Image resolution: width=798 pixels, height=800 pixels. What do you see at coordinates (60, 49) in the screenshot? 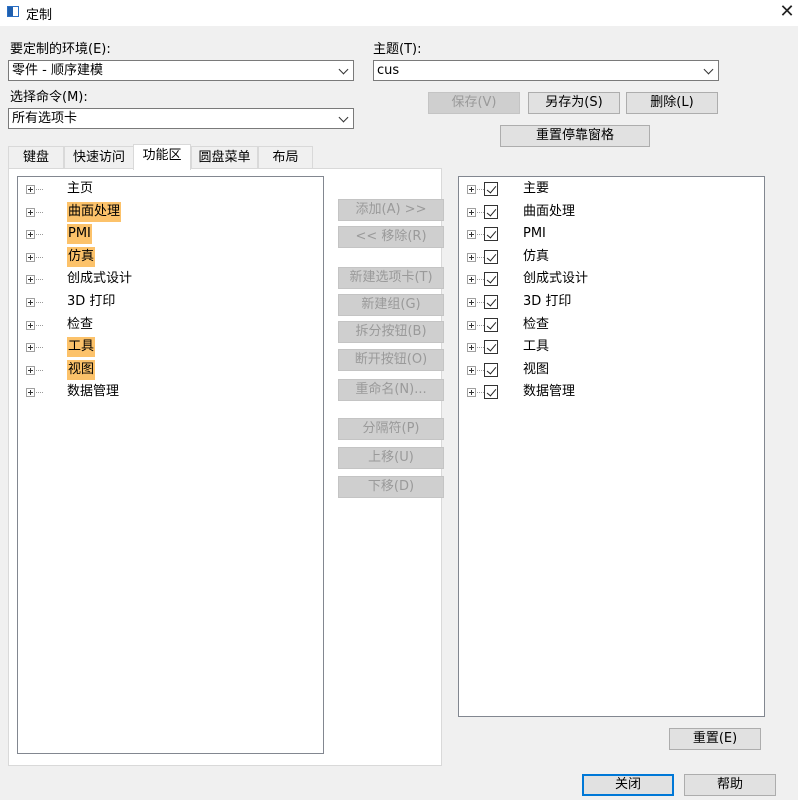
I see `env-label: 要定制的环境(E):` at bounding box center [60, 49].